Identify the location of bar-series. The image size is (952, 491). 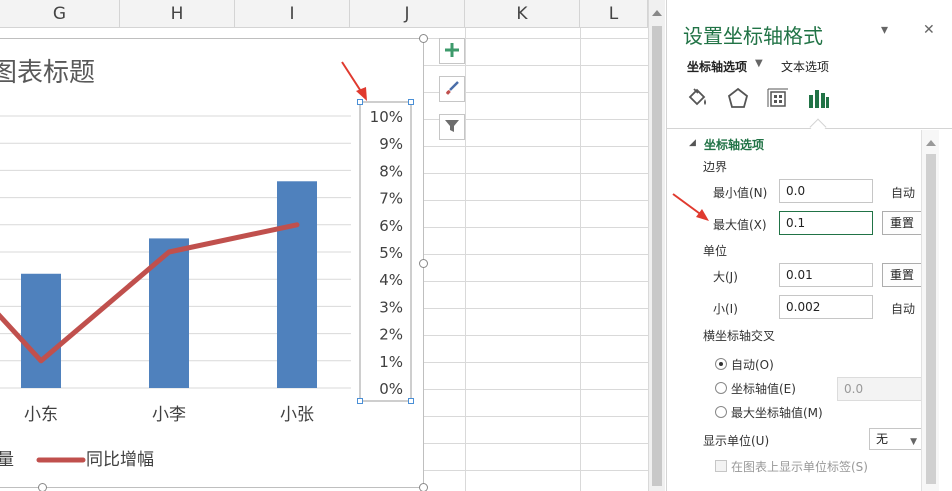
(169, 284).